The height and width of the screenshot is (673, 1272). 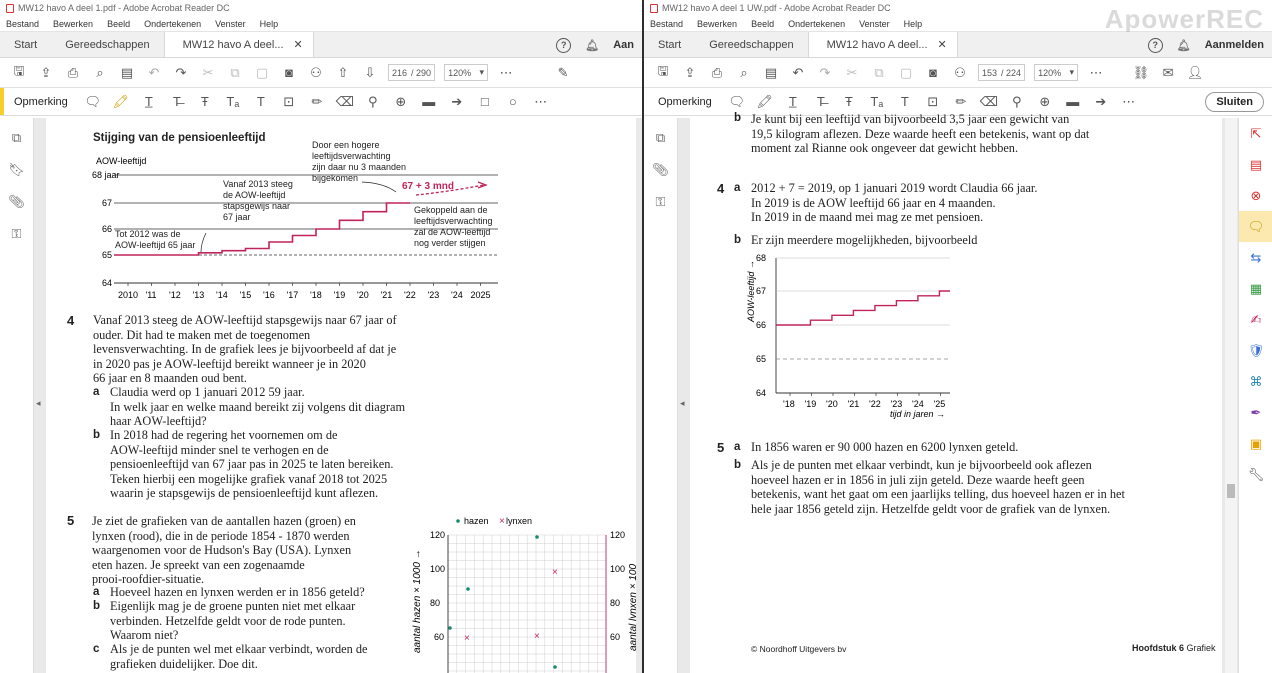 What do you see at coordinates (513, 102) in the screenshot?
I see `oval-icon: ○` at bounding box center [513, 102].